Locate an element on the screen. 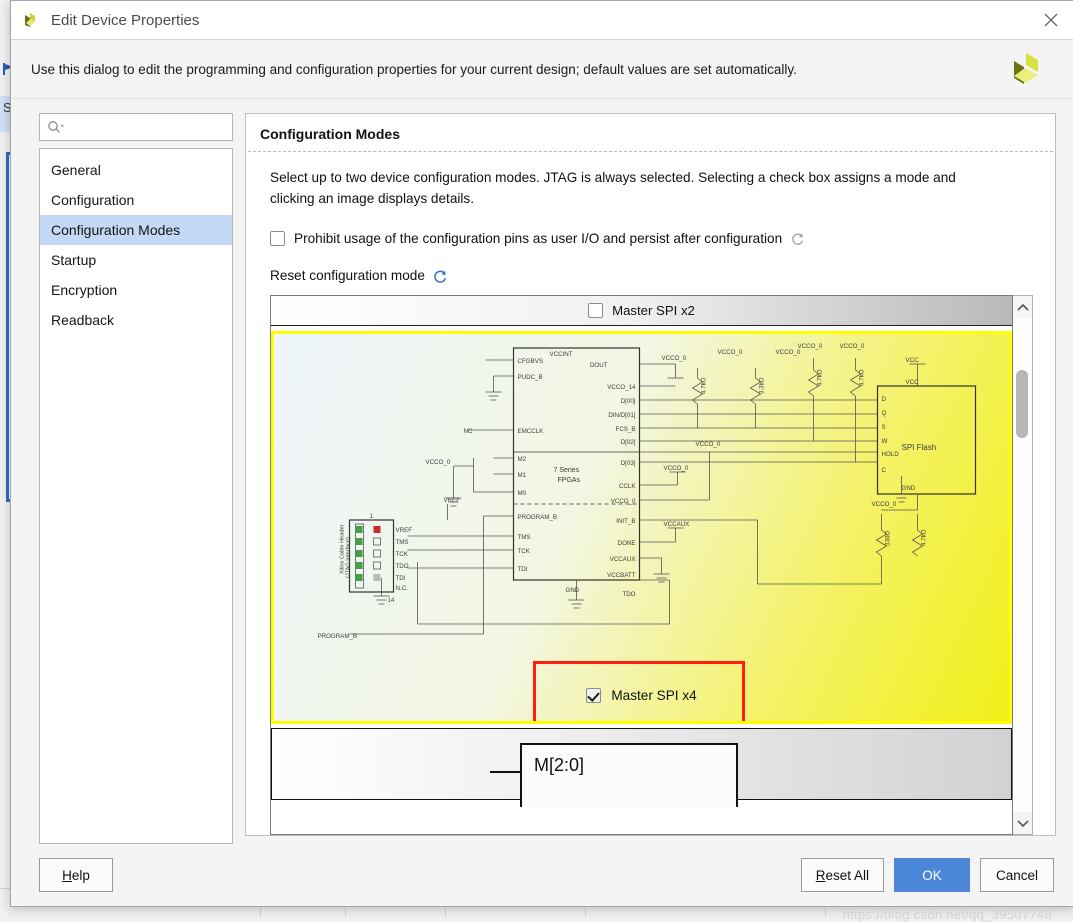 The height and width of the screenshot is (922, 1073). reset-all-mnemonic: R is located at coordinates (820, 875).